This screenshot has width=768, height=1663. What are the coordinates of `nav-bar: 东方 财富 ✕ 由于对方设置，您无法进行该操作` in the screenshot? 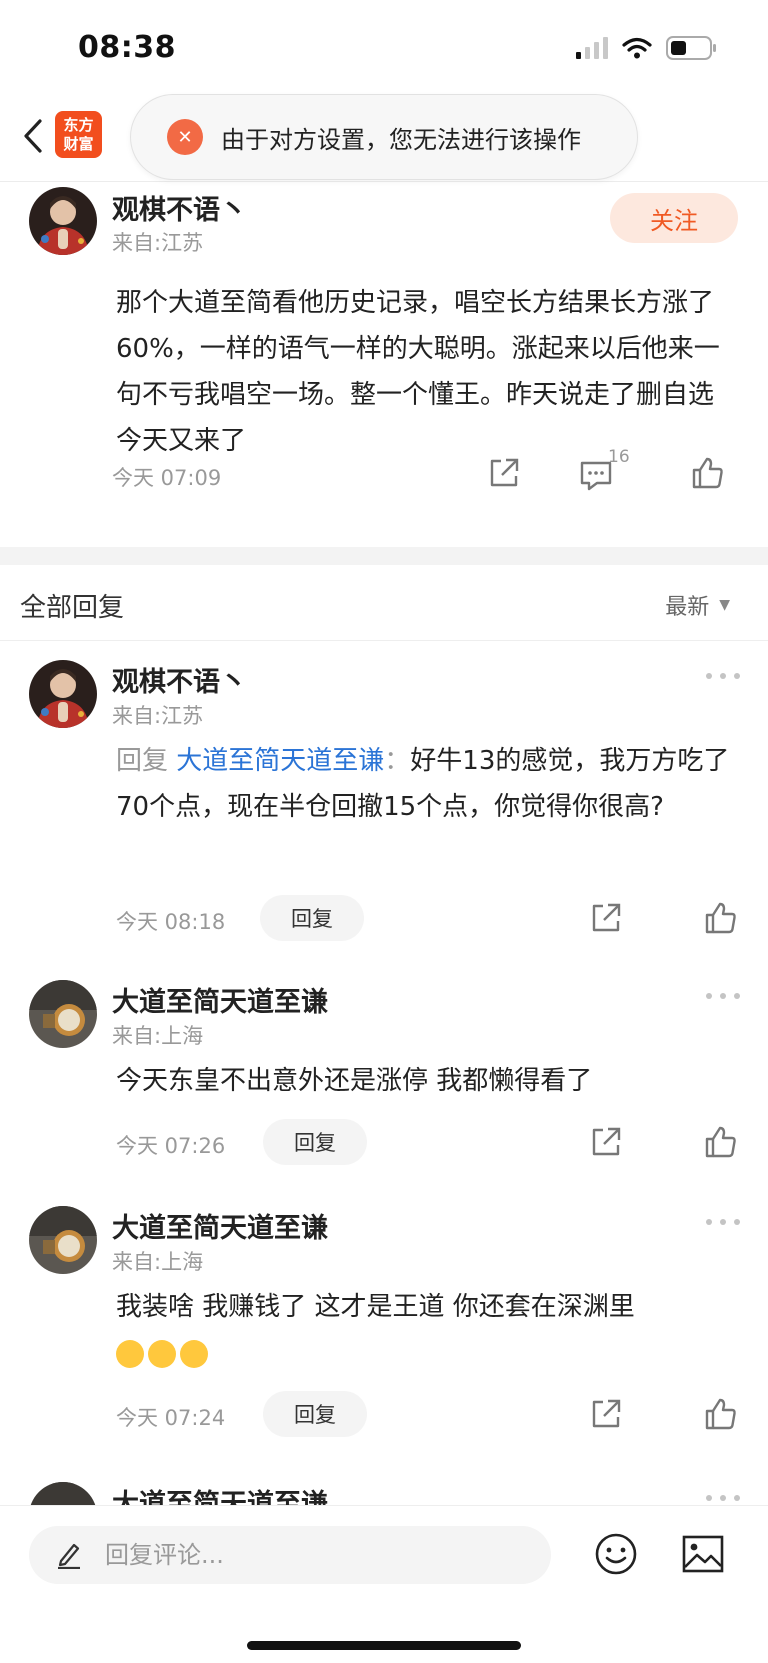 It's located at (384, 137).